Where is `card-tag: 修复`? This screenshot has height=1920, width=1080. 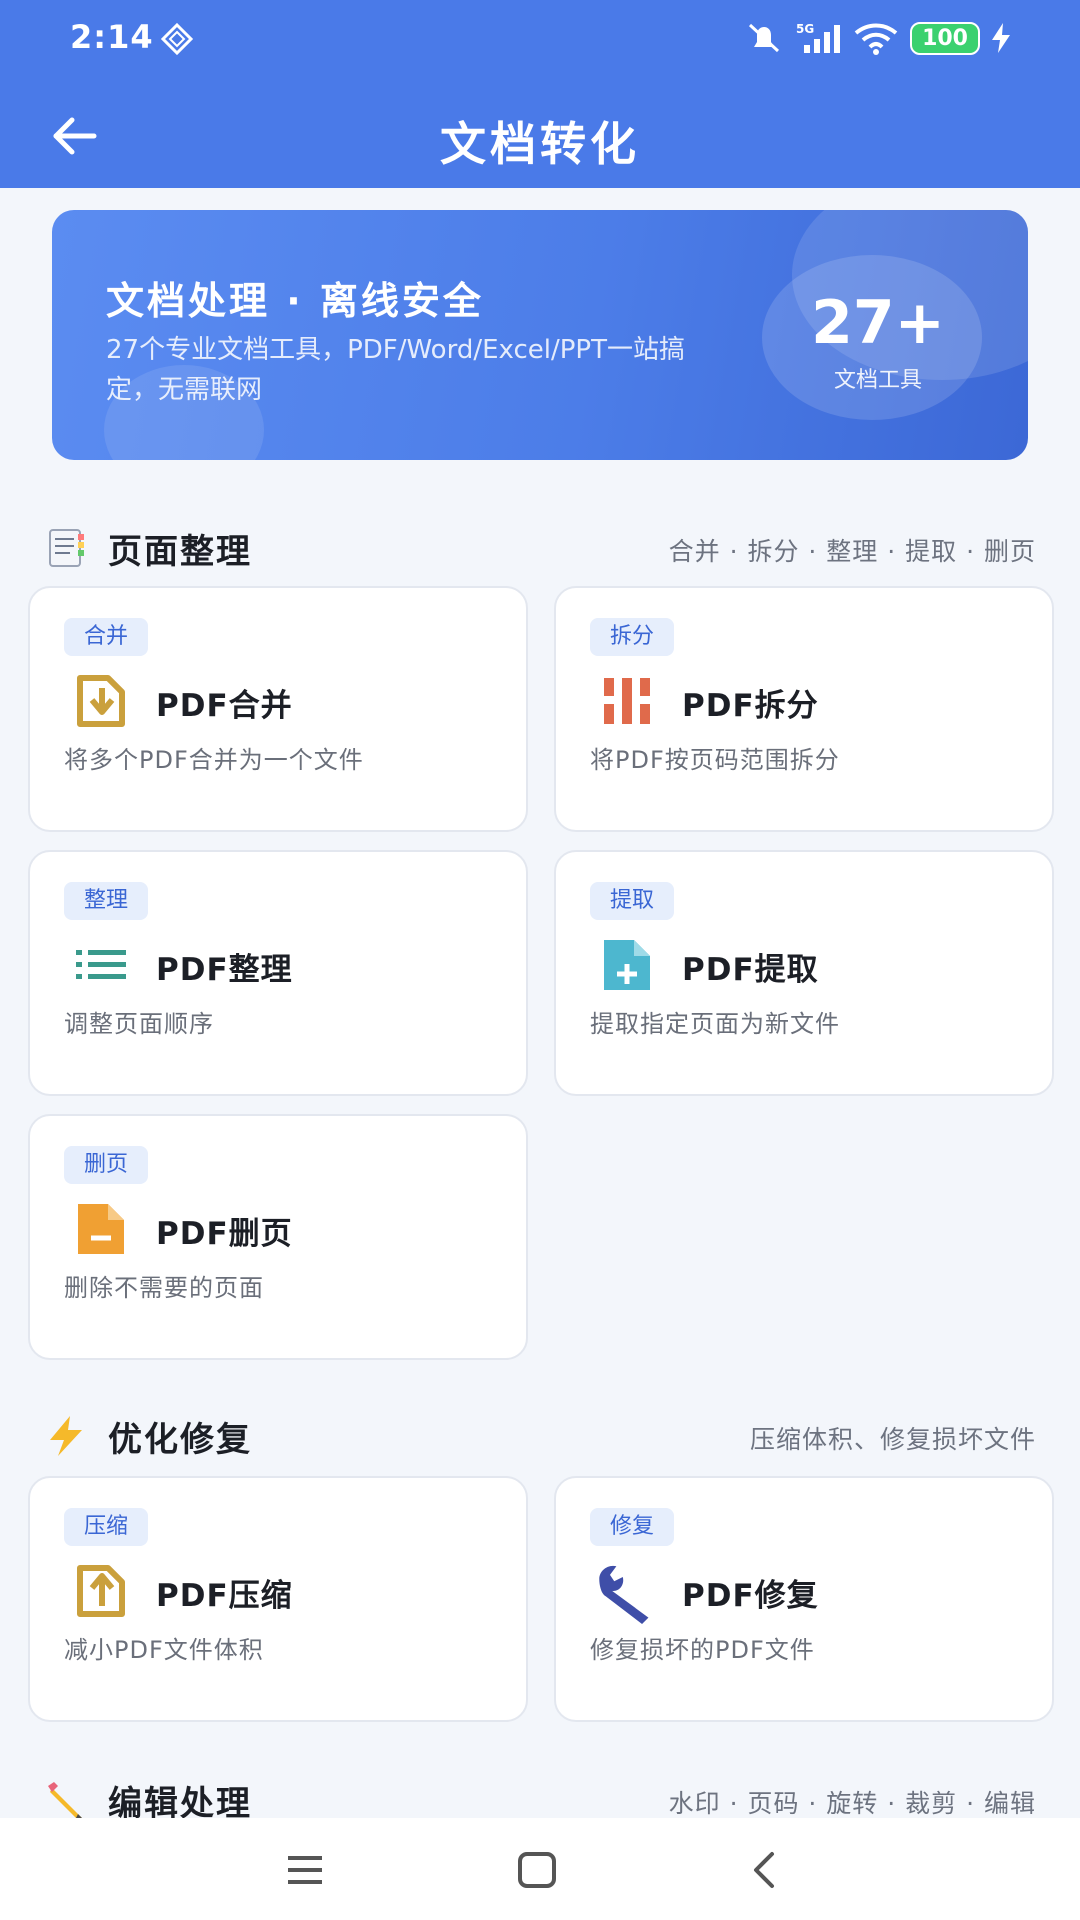 card-tag: 修复 is located at coordinates (632, 1527).